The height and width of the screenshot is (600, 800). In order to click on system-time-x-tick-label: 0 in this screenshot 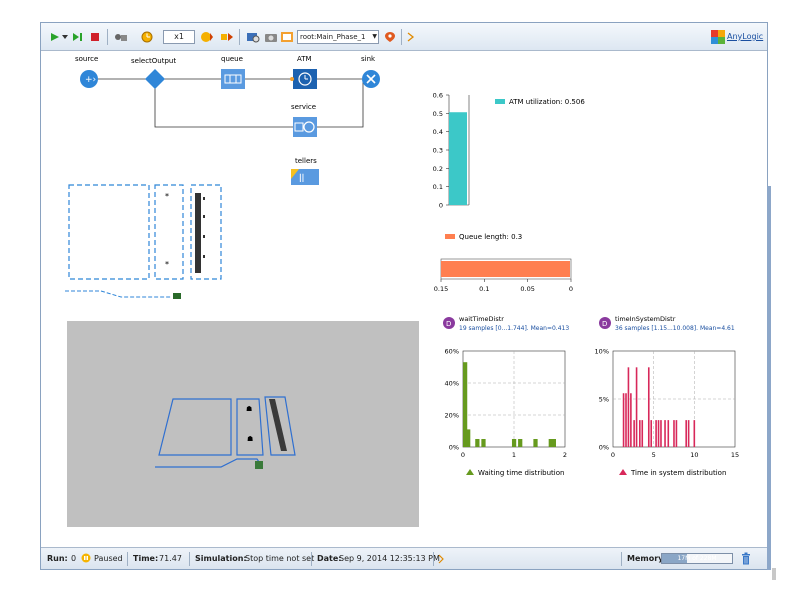, I will do `click(613, 455)`.